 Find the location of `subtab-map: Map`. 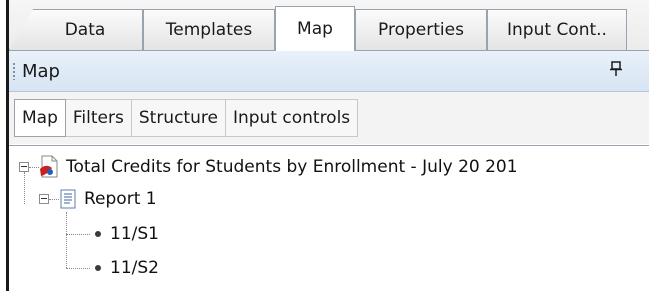

subtab-map: Map is located at coordinates (40, 118).